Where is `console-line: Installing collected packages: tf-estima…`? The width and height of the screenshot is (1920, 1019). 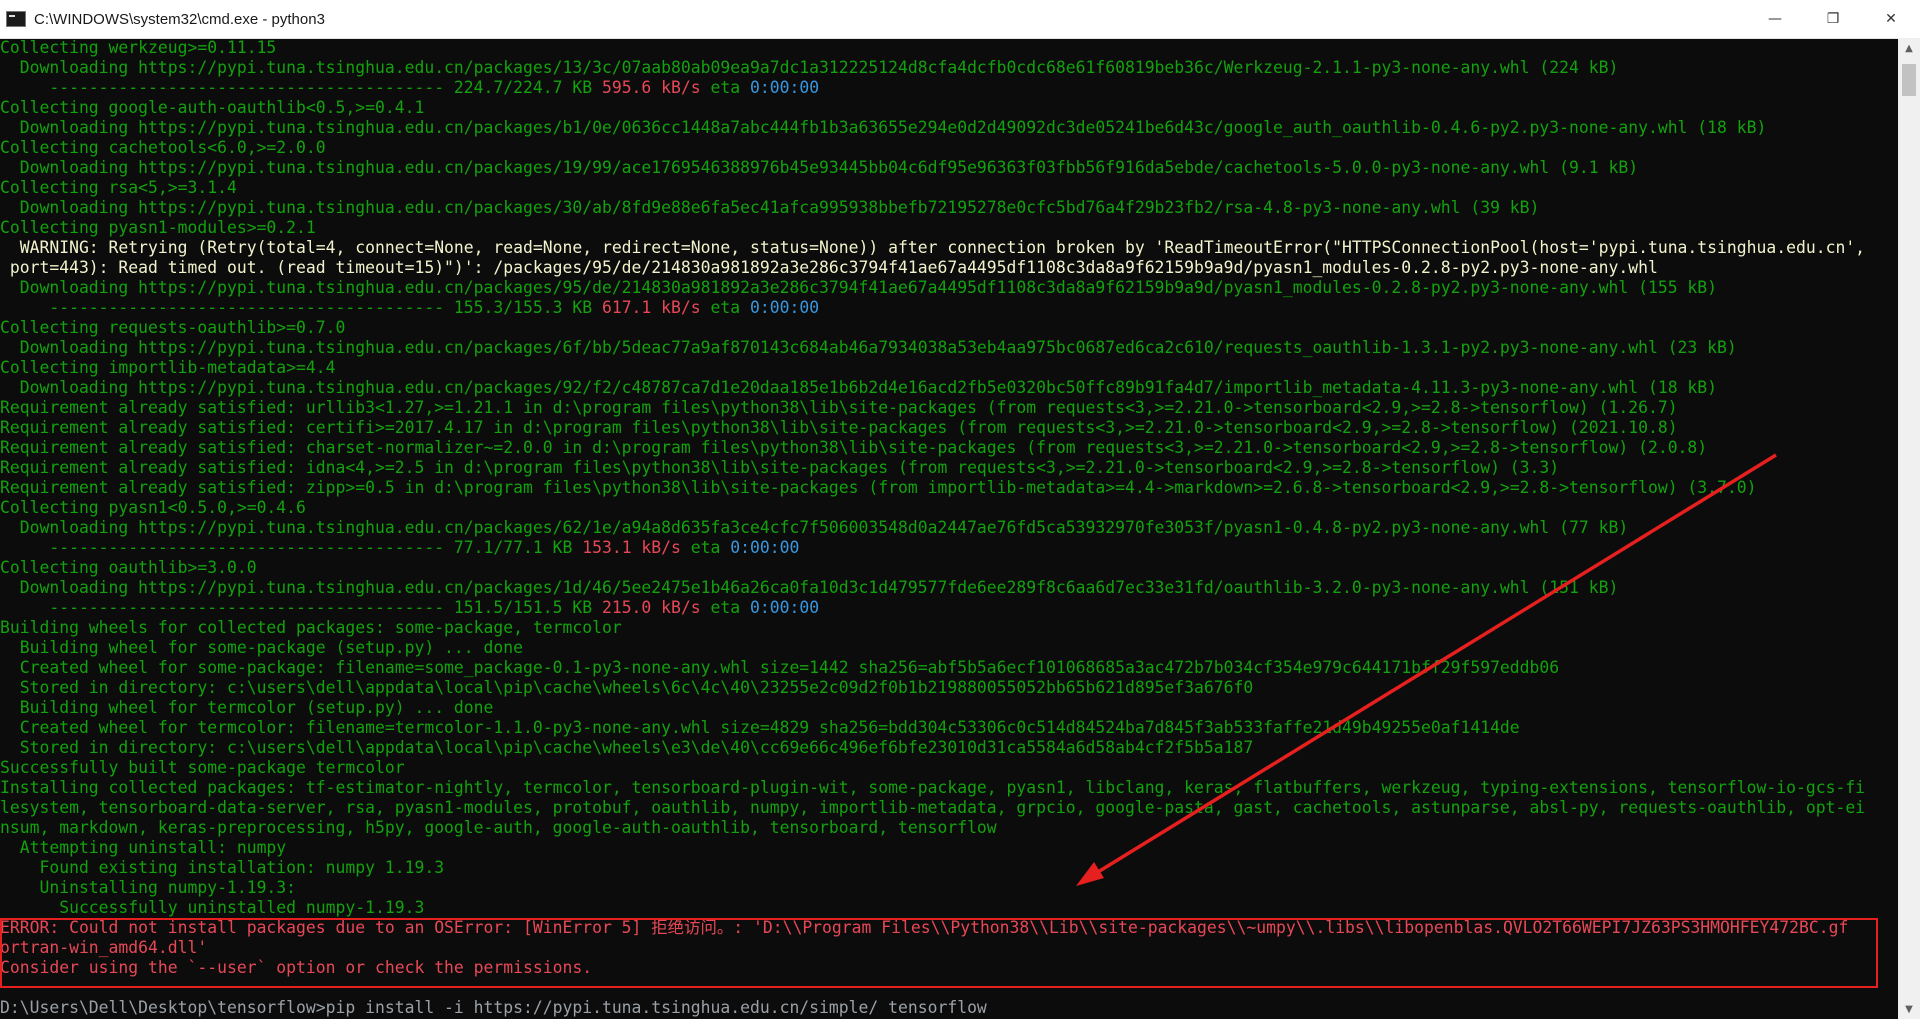
console-line: Installing collected packages: tf-estima… is located at coordinates (933, 787).